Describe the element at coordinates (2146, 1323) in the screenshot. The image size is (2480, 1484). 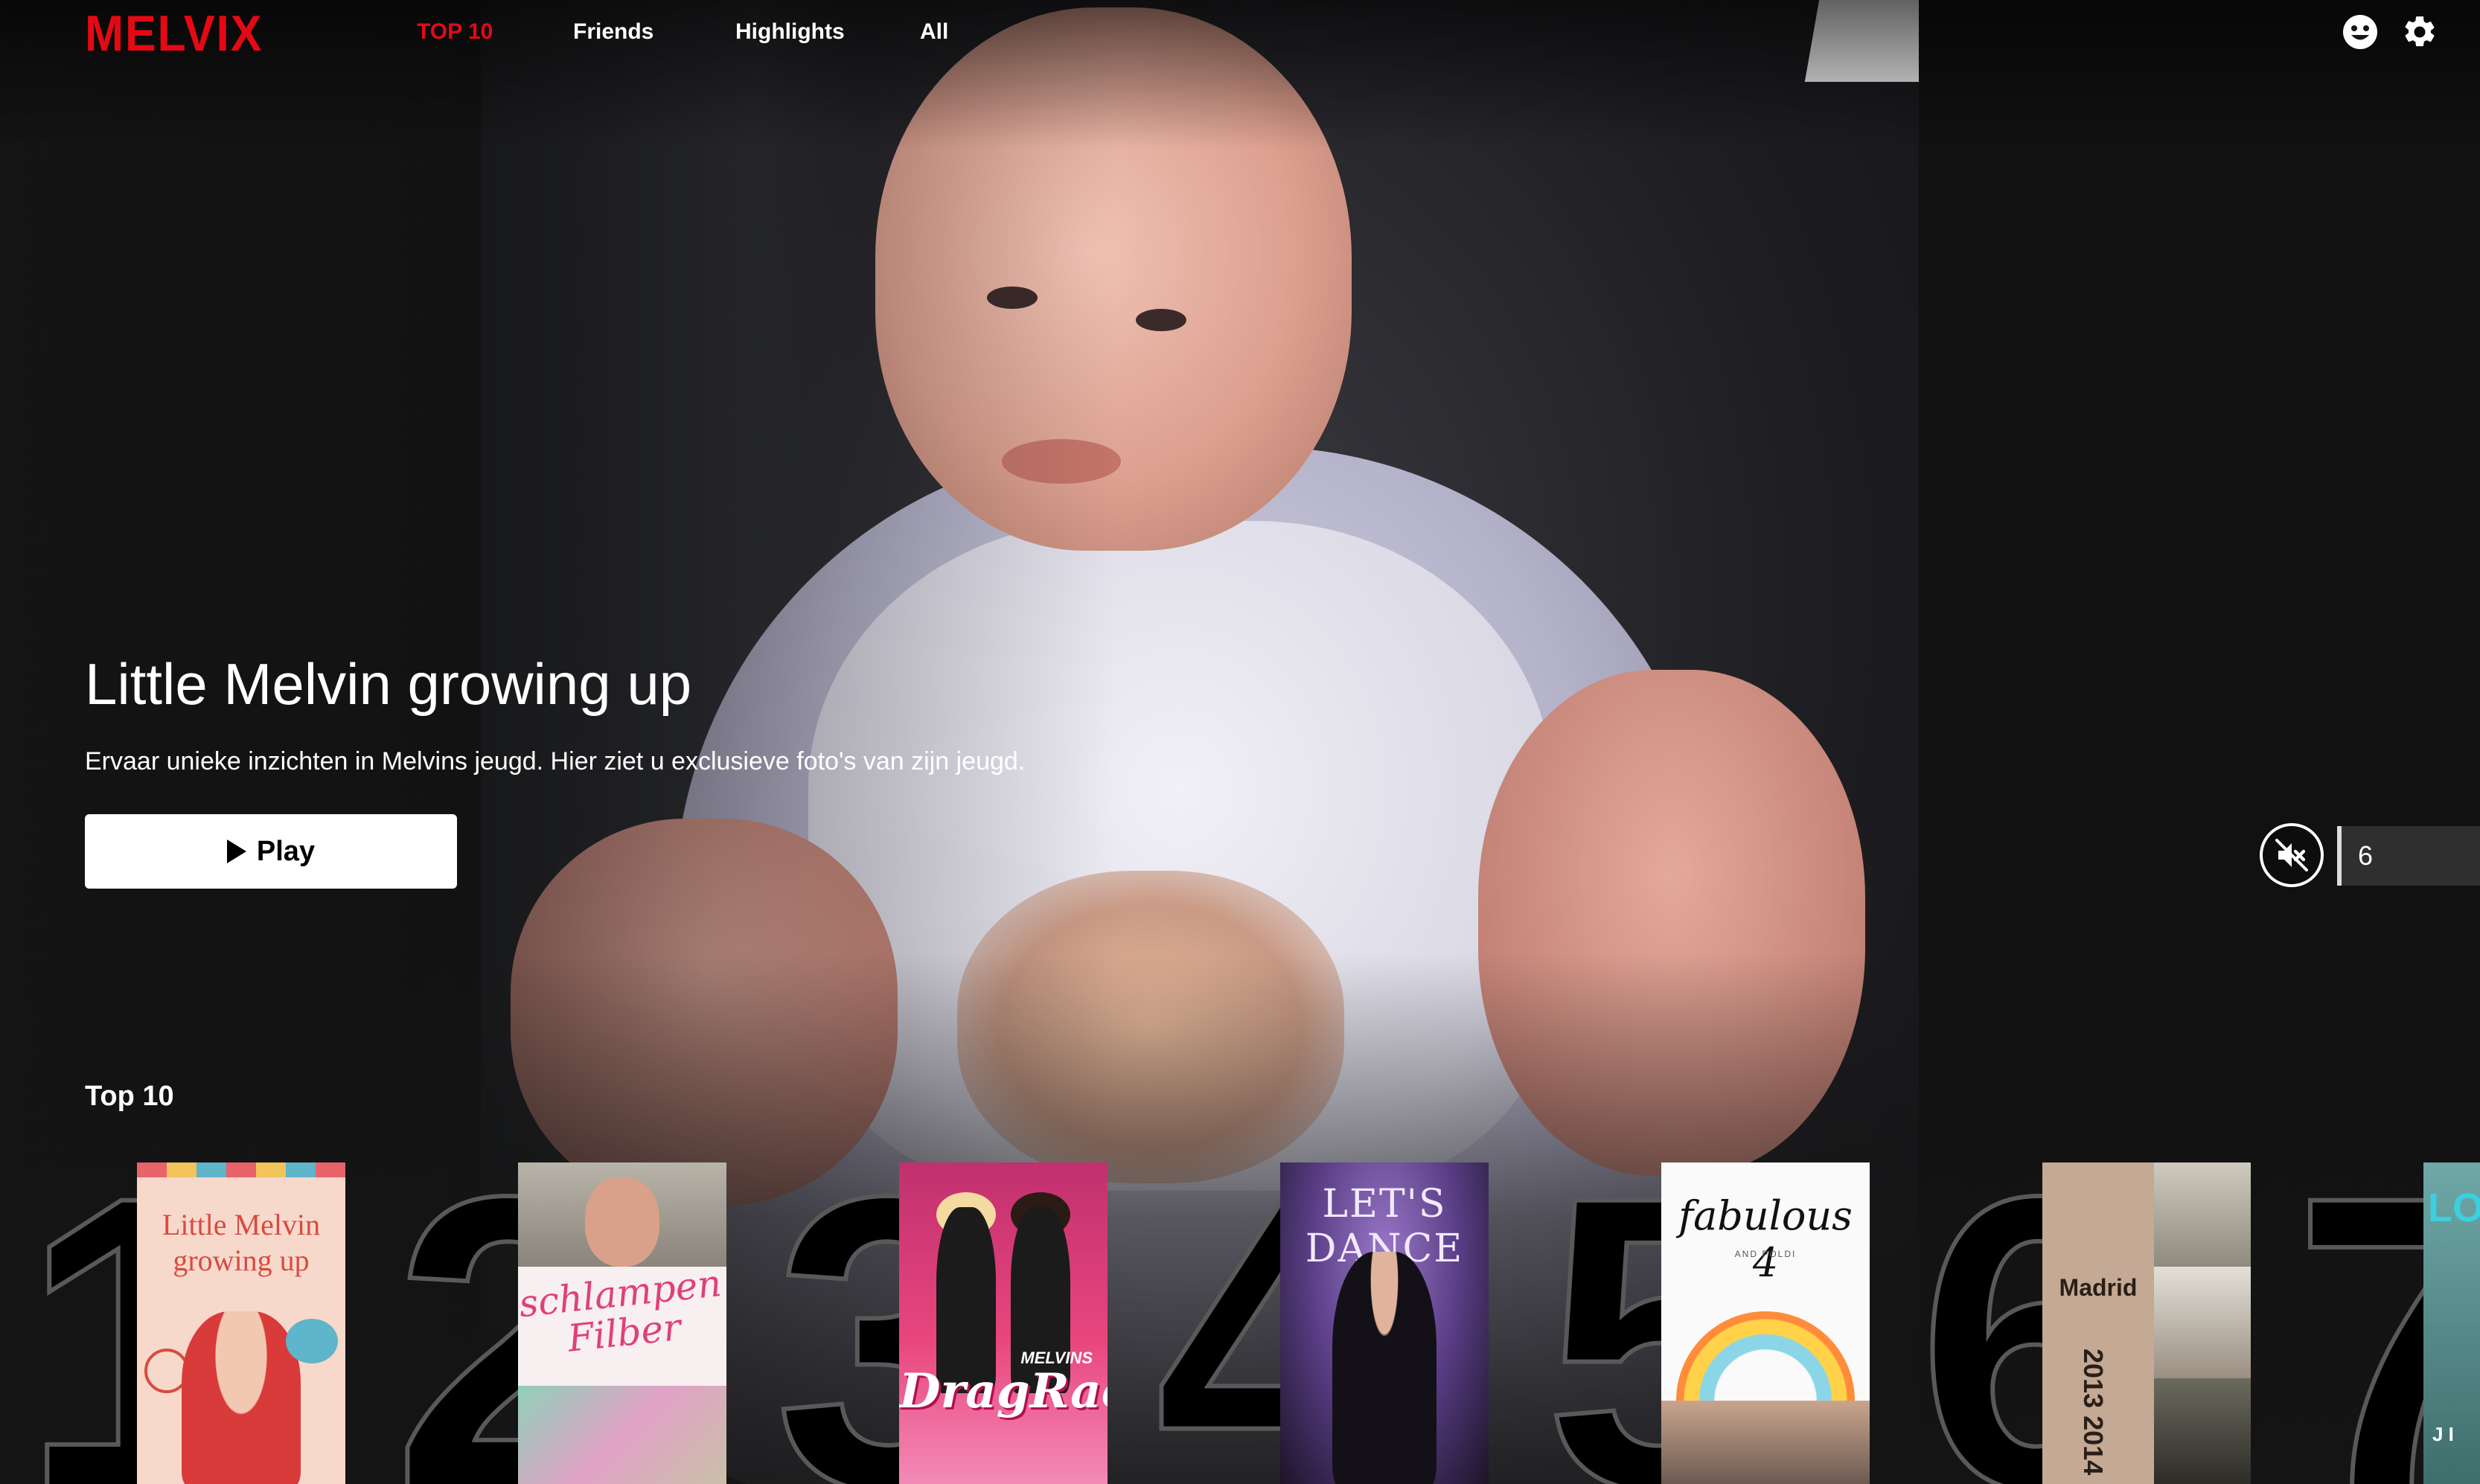
I see `poster-madrid: Madrid 2013 2014` at that location.